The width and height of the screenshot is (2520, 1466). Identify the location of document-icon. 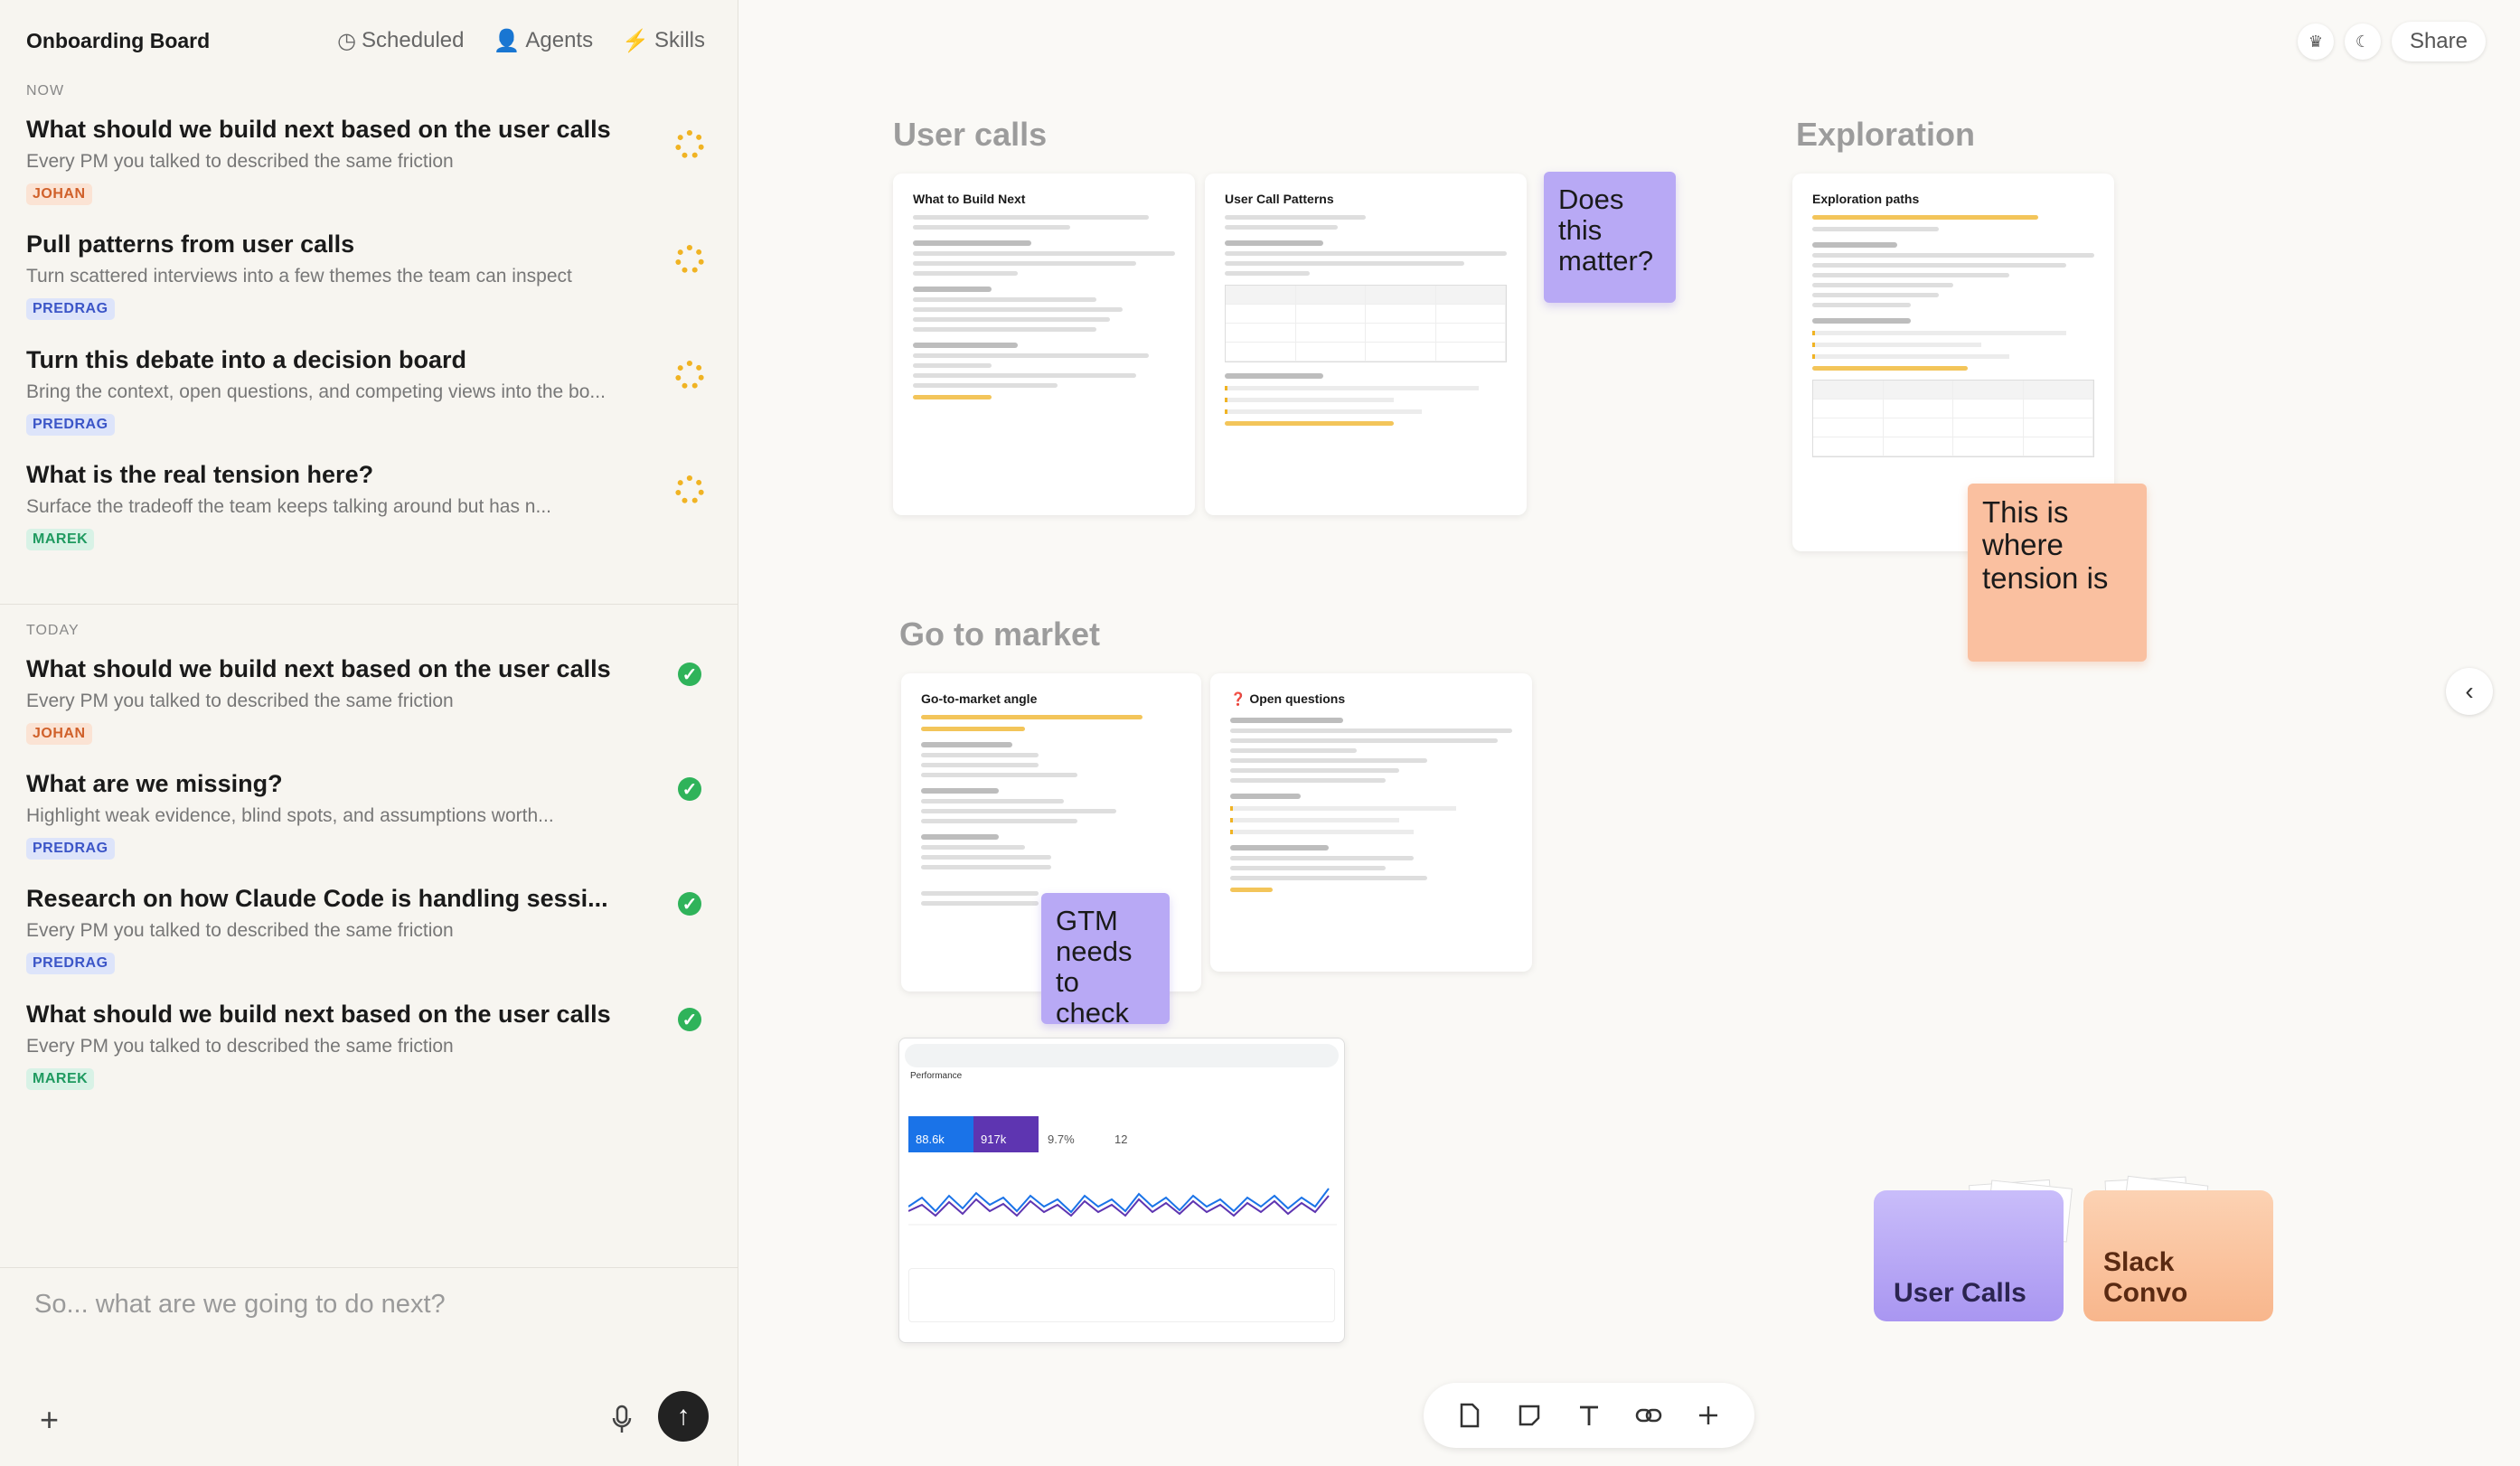
(1469, 1415).